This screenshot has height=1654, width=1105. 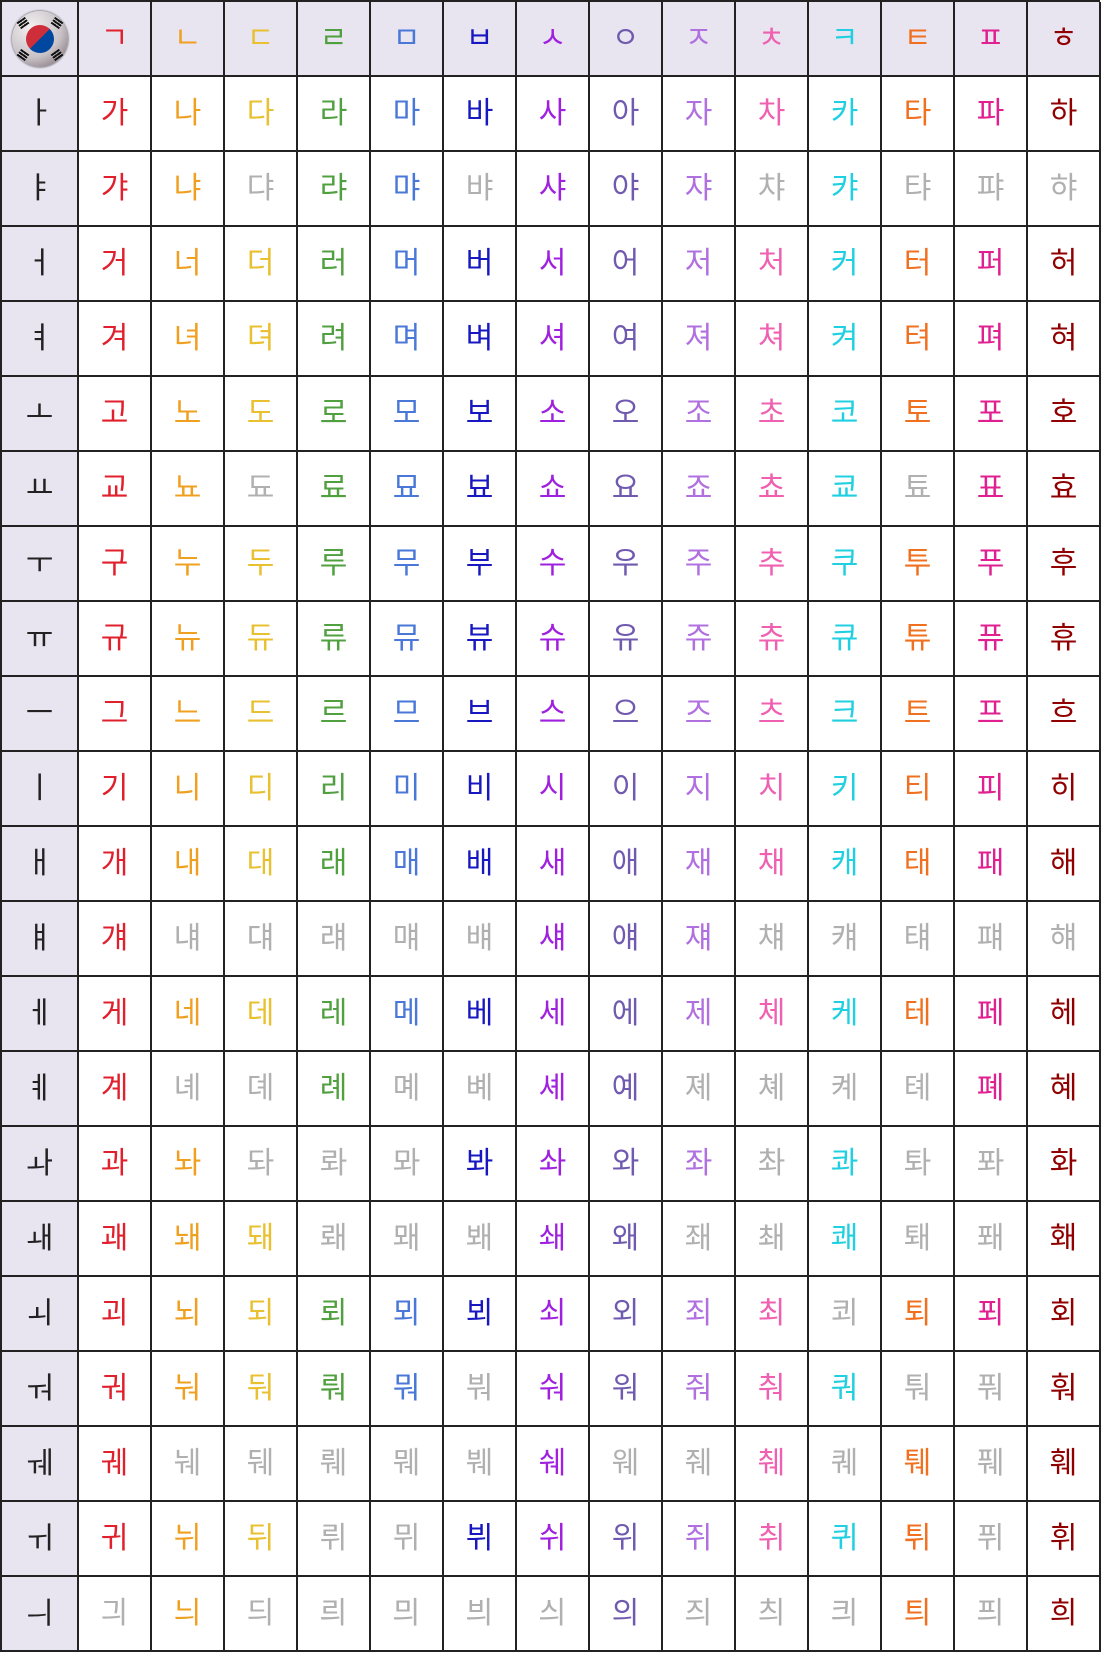 What do you see at coordinates (772, 489) in the screenshot?
I see `syllable-cell: 쵸` at bounding box center [772, 489].